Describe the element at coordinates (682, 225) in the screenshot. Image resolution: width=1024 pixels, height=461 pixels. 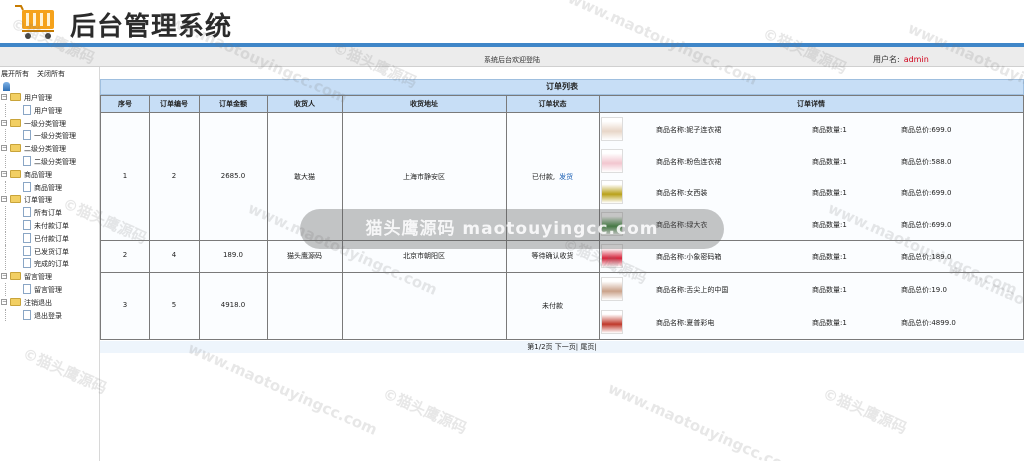
I see `product-name: 商品名称:绿大衣` at that location.